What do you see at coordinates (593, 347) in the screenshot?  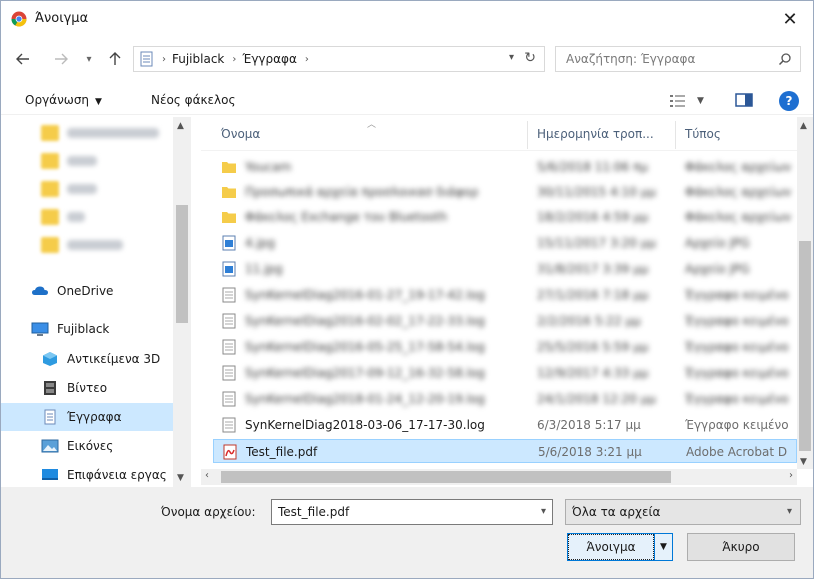 I see `file-date: 25/5/2016 5:59 μμ` at bounding box center [593, 347].